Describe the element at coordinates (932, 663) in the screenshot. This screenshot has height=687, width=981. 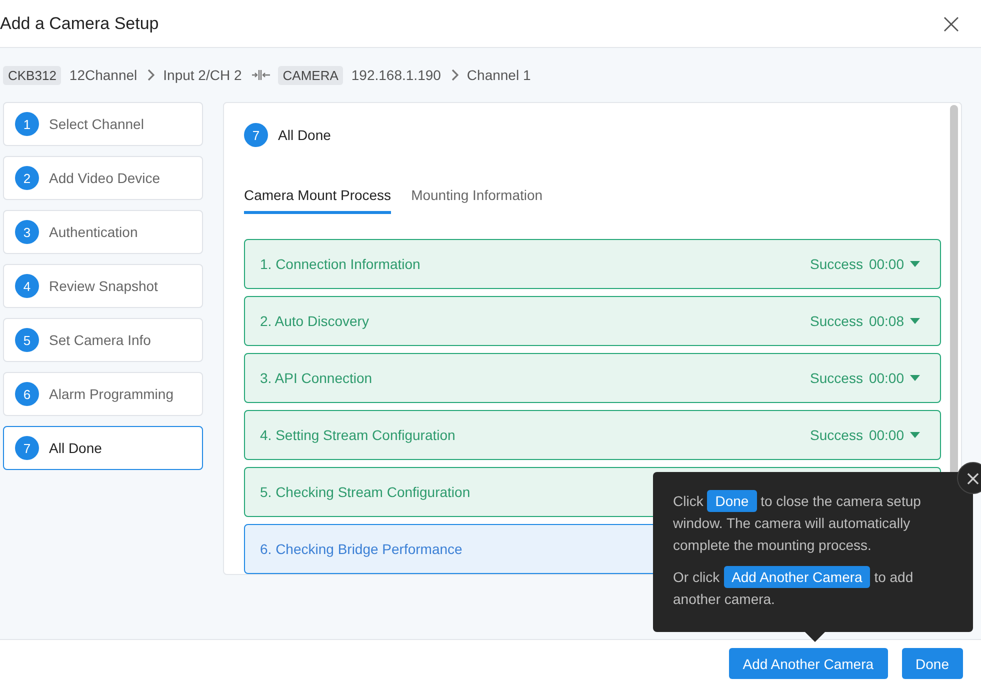
I see `footer-button: Done` at that location.